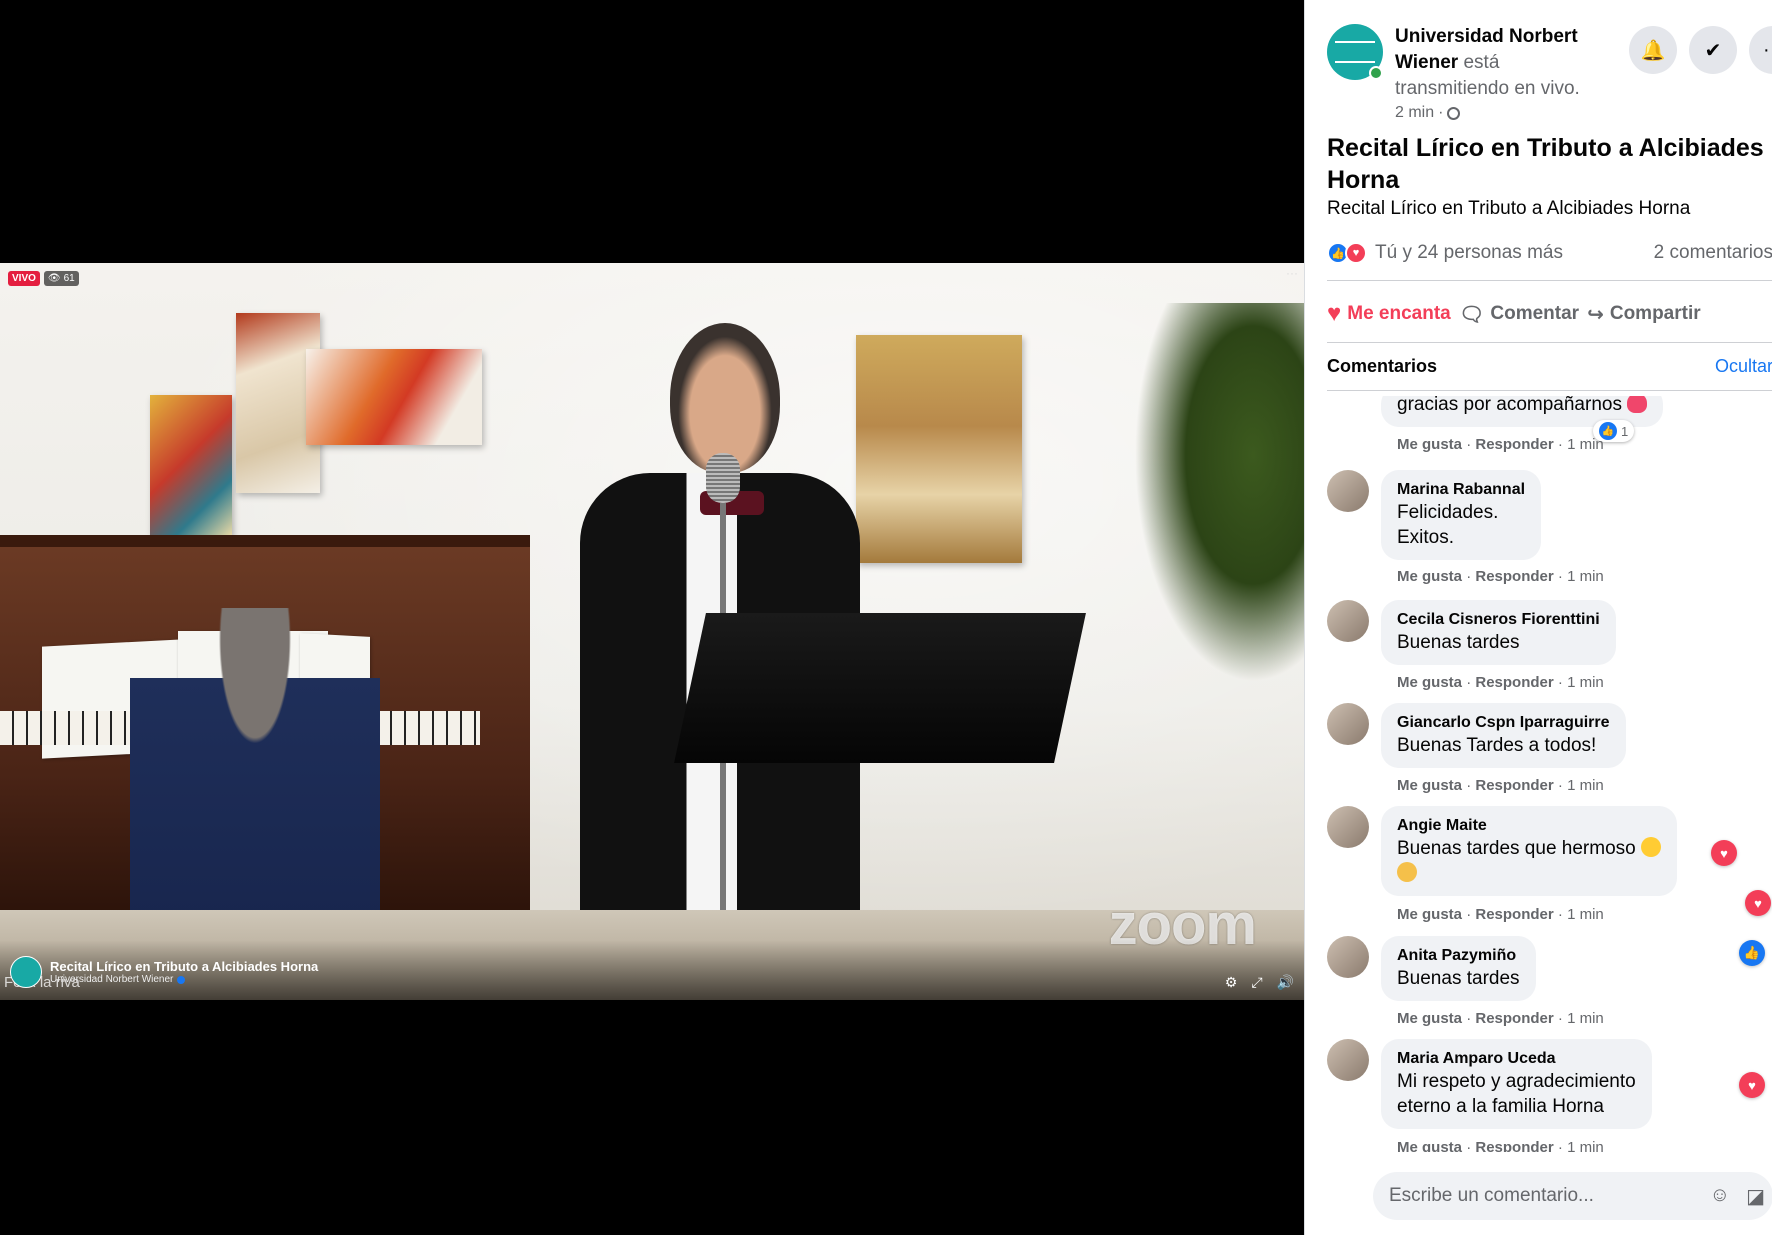 Image resolution: width=1772 pixels, height=1235 pixels. What do you see at coordinates (1572, 1196) in the screenshot?
I see `comment-input: Escribe un comentario... ☺ ◪` at bounding box center [1572, 1196].